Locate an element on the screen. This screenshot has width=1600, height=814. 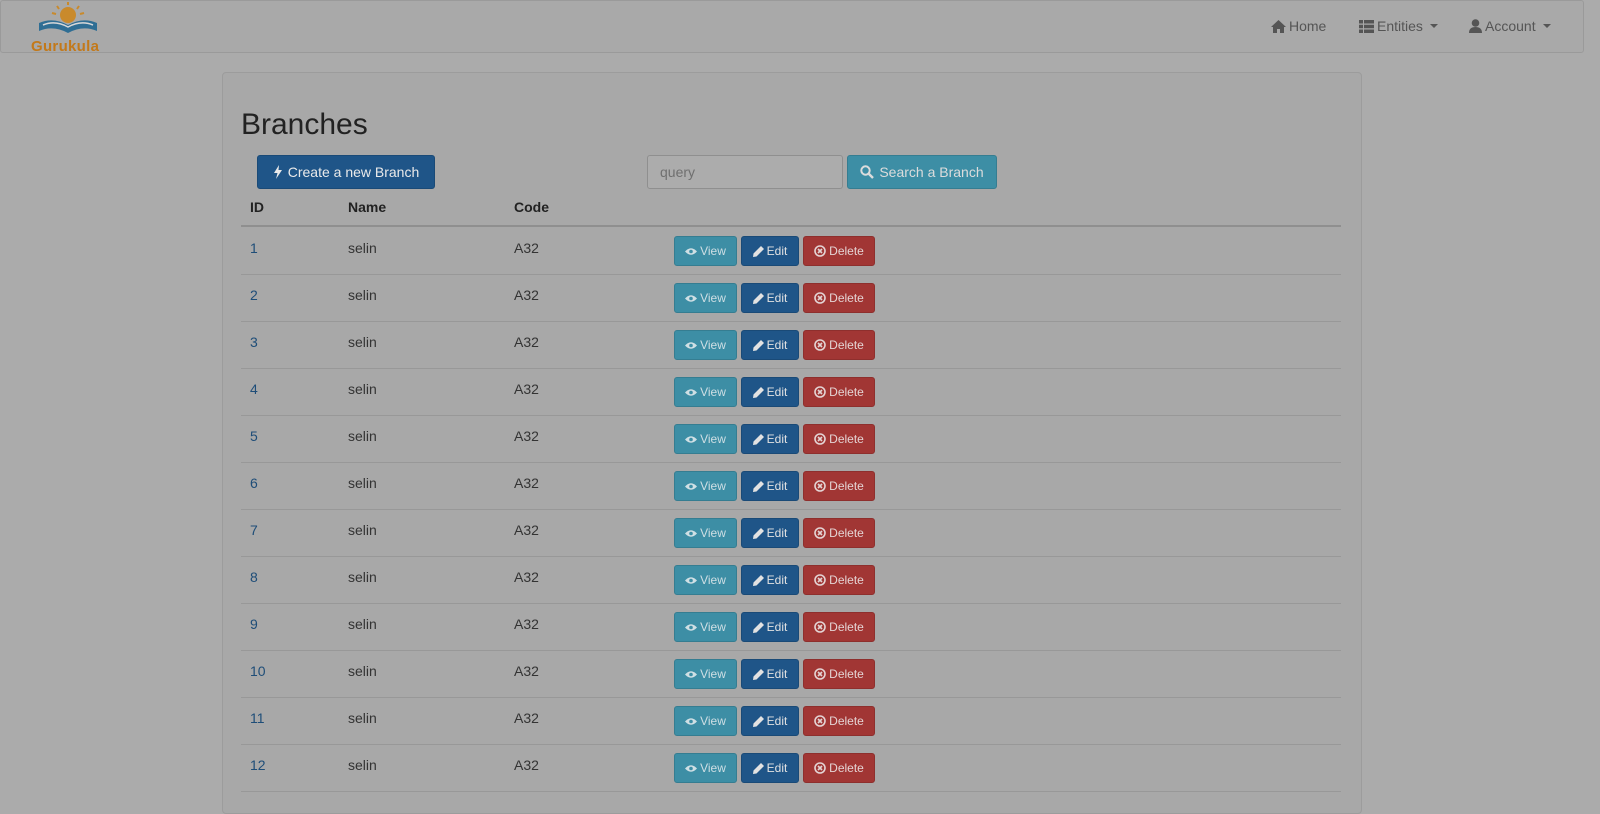
table-row: 7 selin A32 View Edit Delete is located at coordinates (791, 533).